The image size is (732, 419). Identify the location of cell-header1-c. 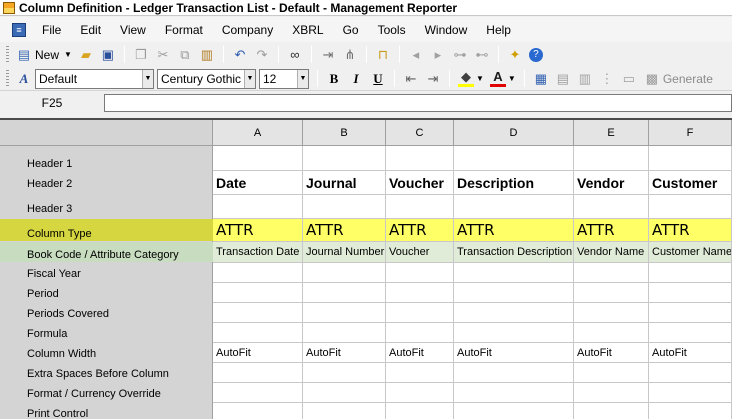
(420, 158).